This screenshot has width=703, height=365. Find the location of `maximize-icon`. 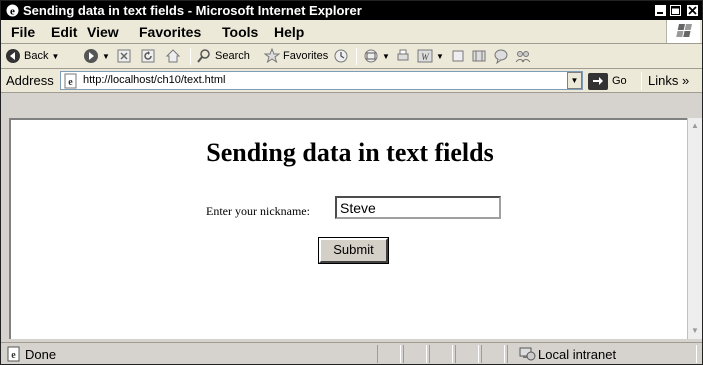

maximize-icon is located at coordinates (675, 10).